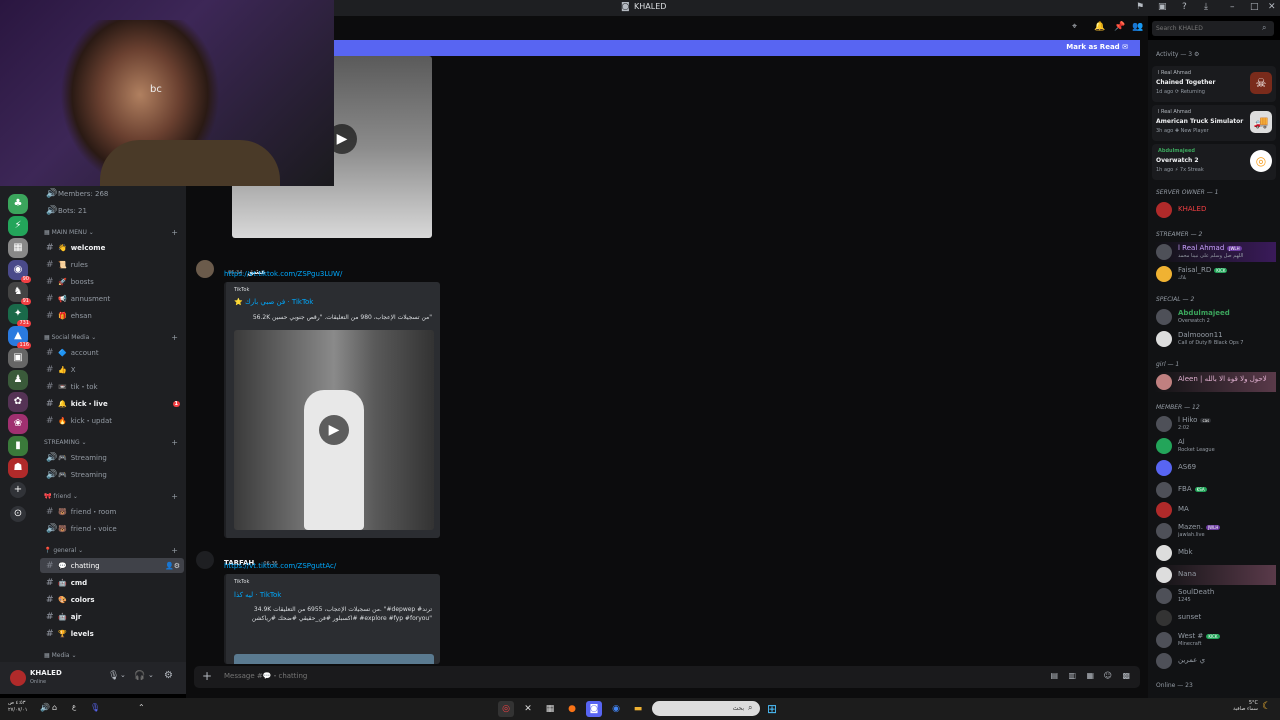 The image size is (1280, 720). Describe the element at coordinates (112, 247) in the screenshot. I see `channel-item: # 👋 welcome` at that location.